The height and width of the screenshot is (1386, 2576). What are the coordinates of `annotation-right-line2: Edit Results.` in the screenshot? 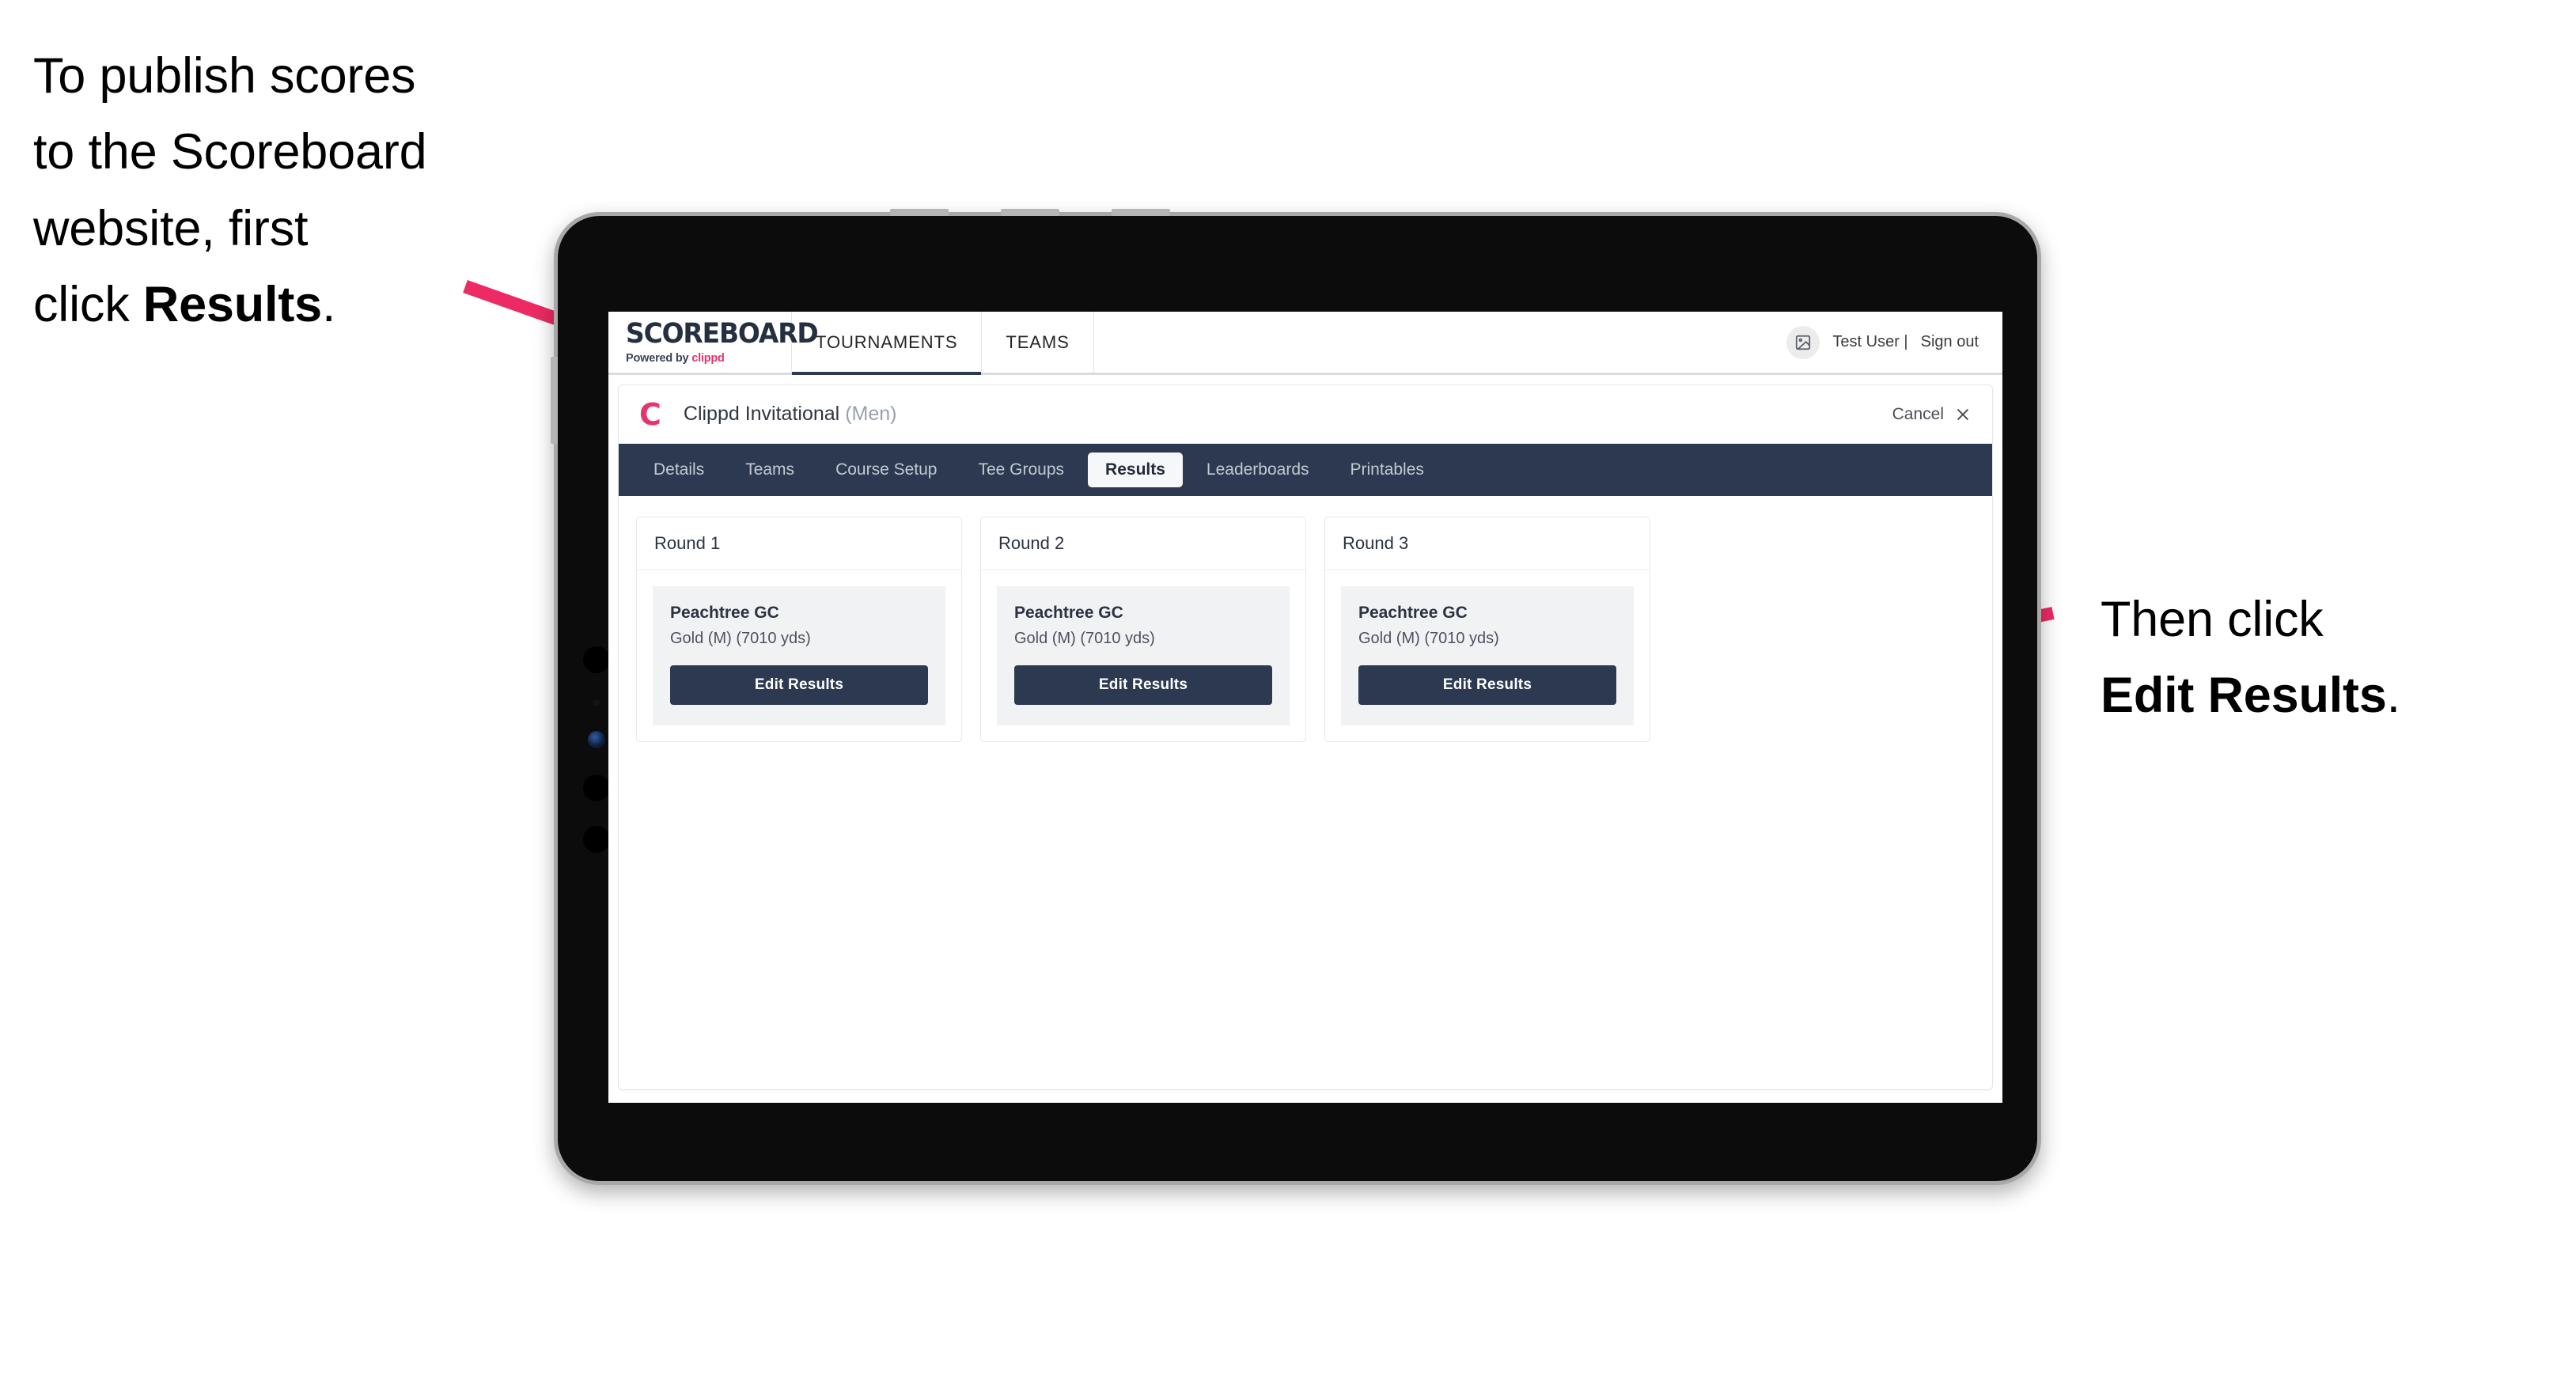 It's located at (2322, 695).